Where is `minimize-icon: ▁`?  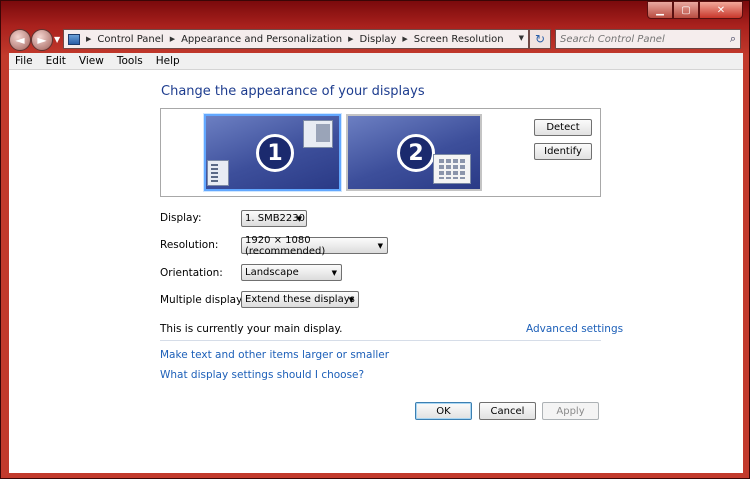 minimize-icon: ▁ is located at coordinates (660, 10).